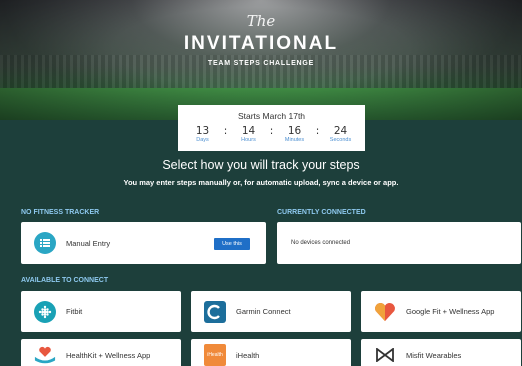 The width and height of the screenshot is (522, 366). I want to click on countdown-minutes: 16, so click(294, 131).